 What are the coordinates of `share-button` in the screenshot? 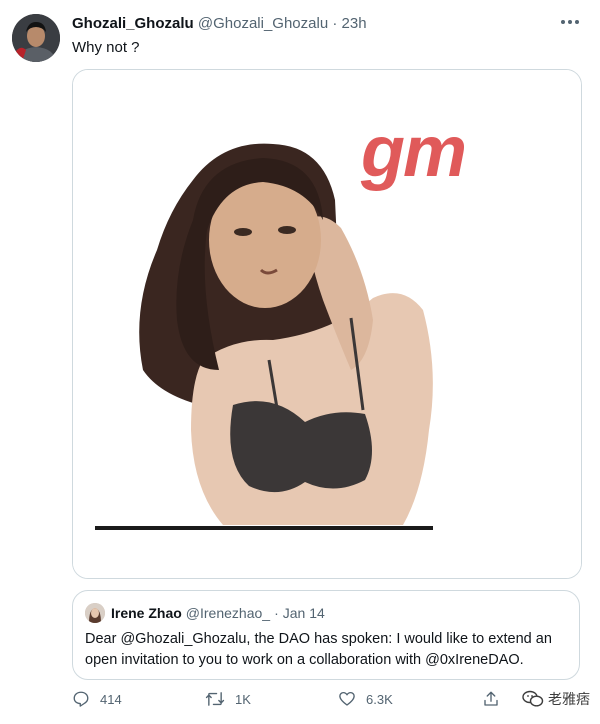 It's located at (496, 699).